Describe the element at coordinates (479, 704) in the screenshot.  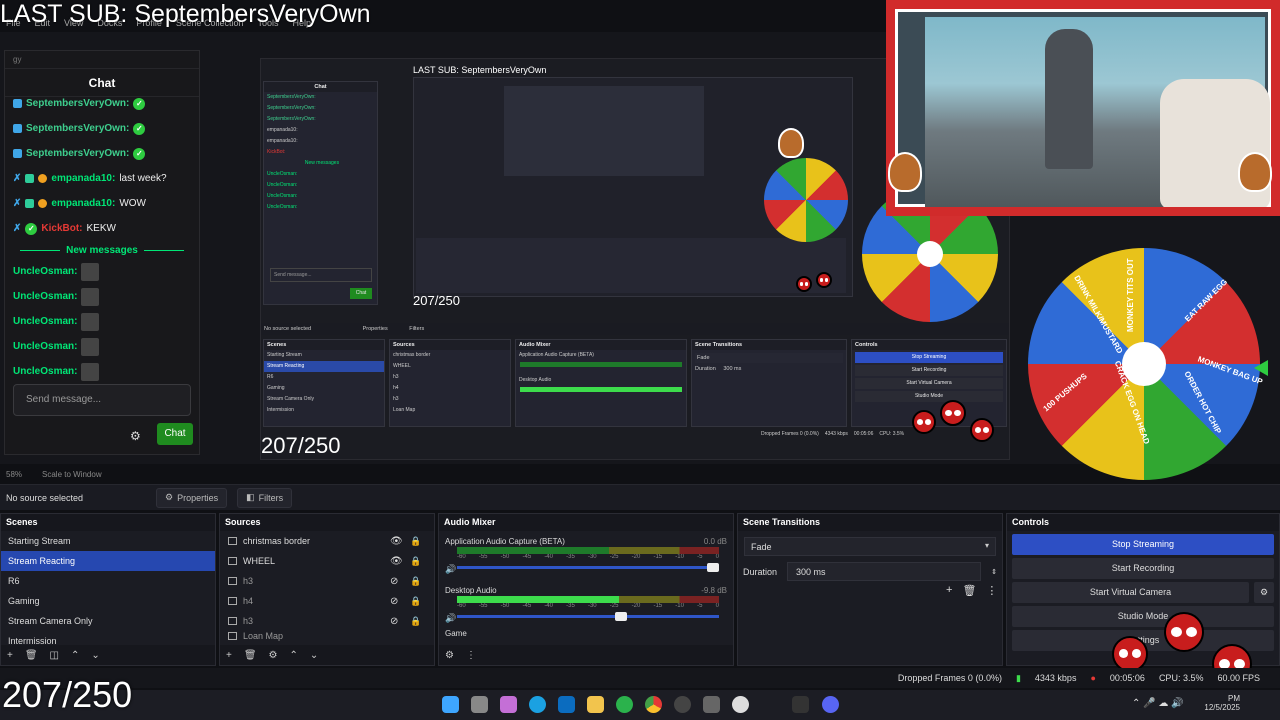
I see `task-view-icon` at that location.